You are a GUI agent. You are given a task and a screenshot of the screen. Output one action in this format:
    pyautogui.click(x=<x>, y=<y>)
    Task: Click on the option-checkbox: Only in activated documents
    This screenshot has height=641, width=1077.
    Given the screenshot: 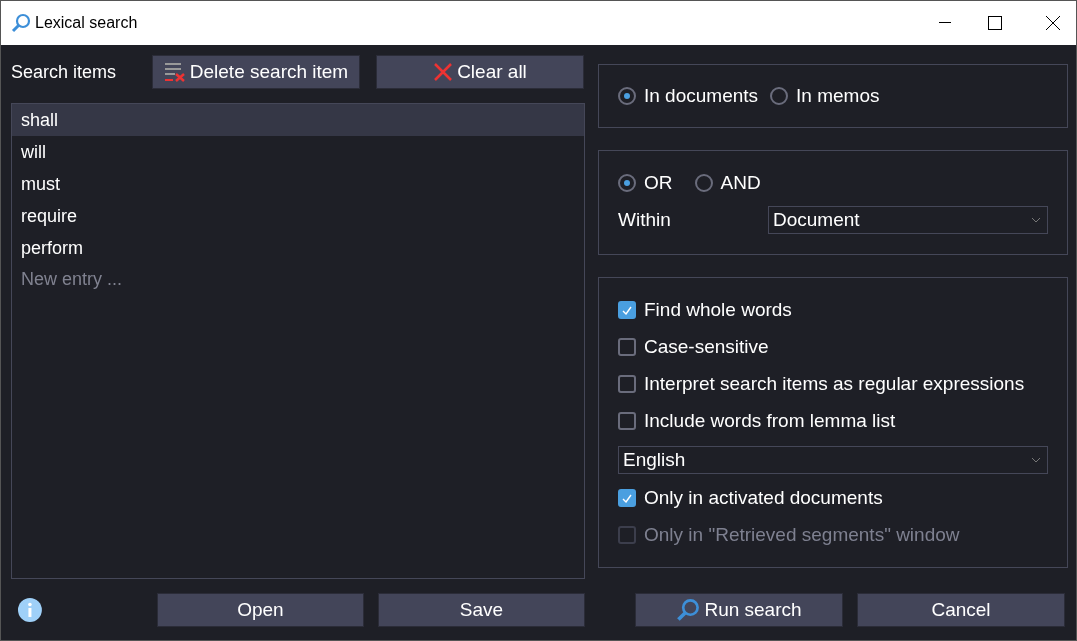 What is the action you would take?
    pyautogui.click(x=842, y=498)
    